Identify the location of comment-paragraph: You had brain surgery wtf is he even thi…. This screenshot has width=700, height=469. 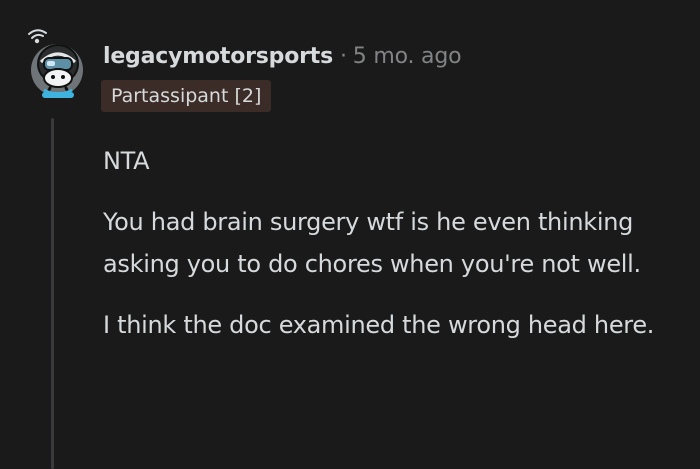
(372, 243).